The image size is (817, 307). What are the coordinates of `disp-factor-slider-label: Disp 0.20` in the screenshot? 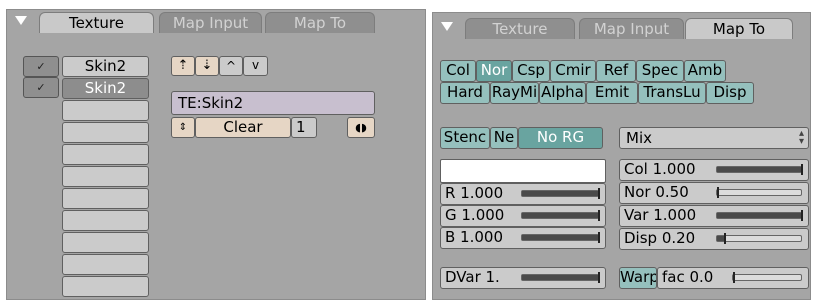 It's located at (660, 238).